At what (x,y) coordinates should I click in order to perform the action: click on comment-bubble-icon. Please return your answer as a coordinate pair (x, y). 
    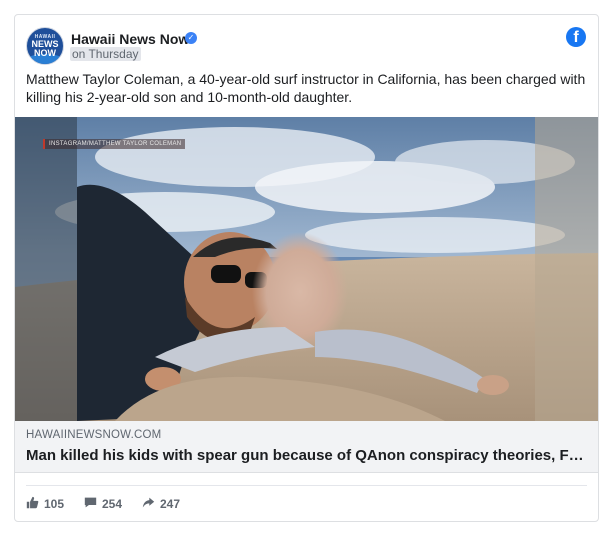
    Looking at the image, I should click on (90, 502).